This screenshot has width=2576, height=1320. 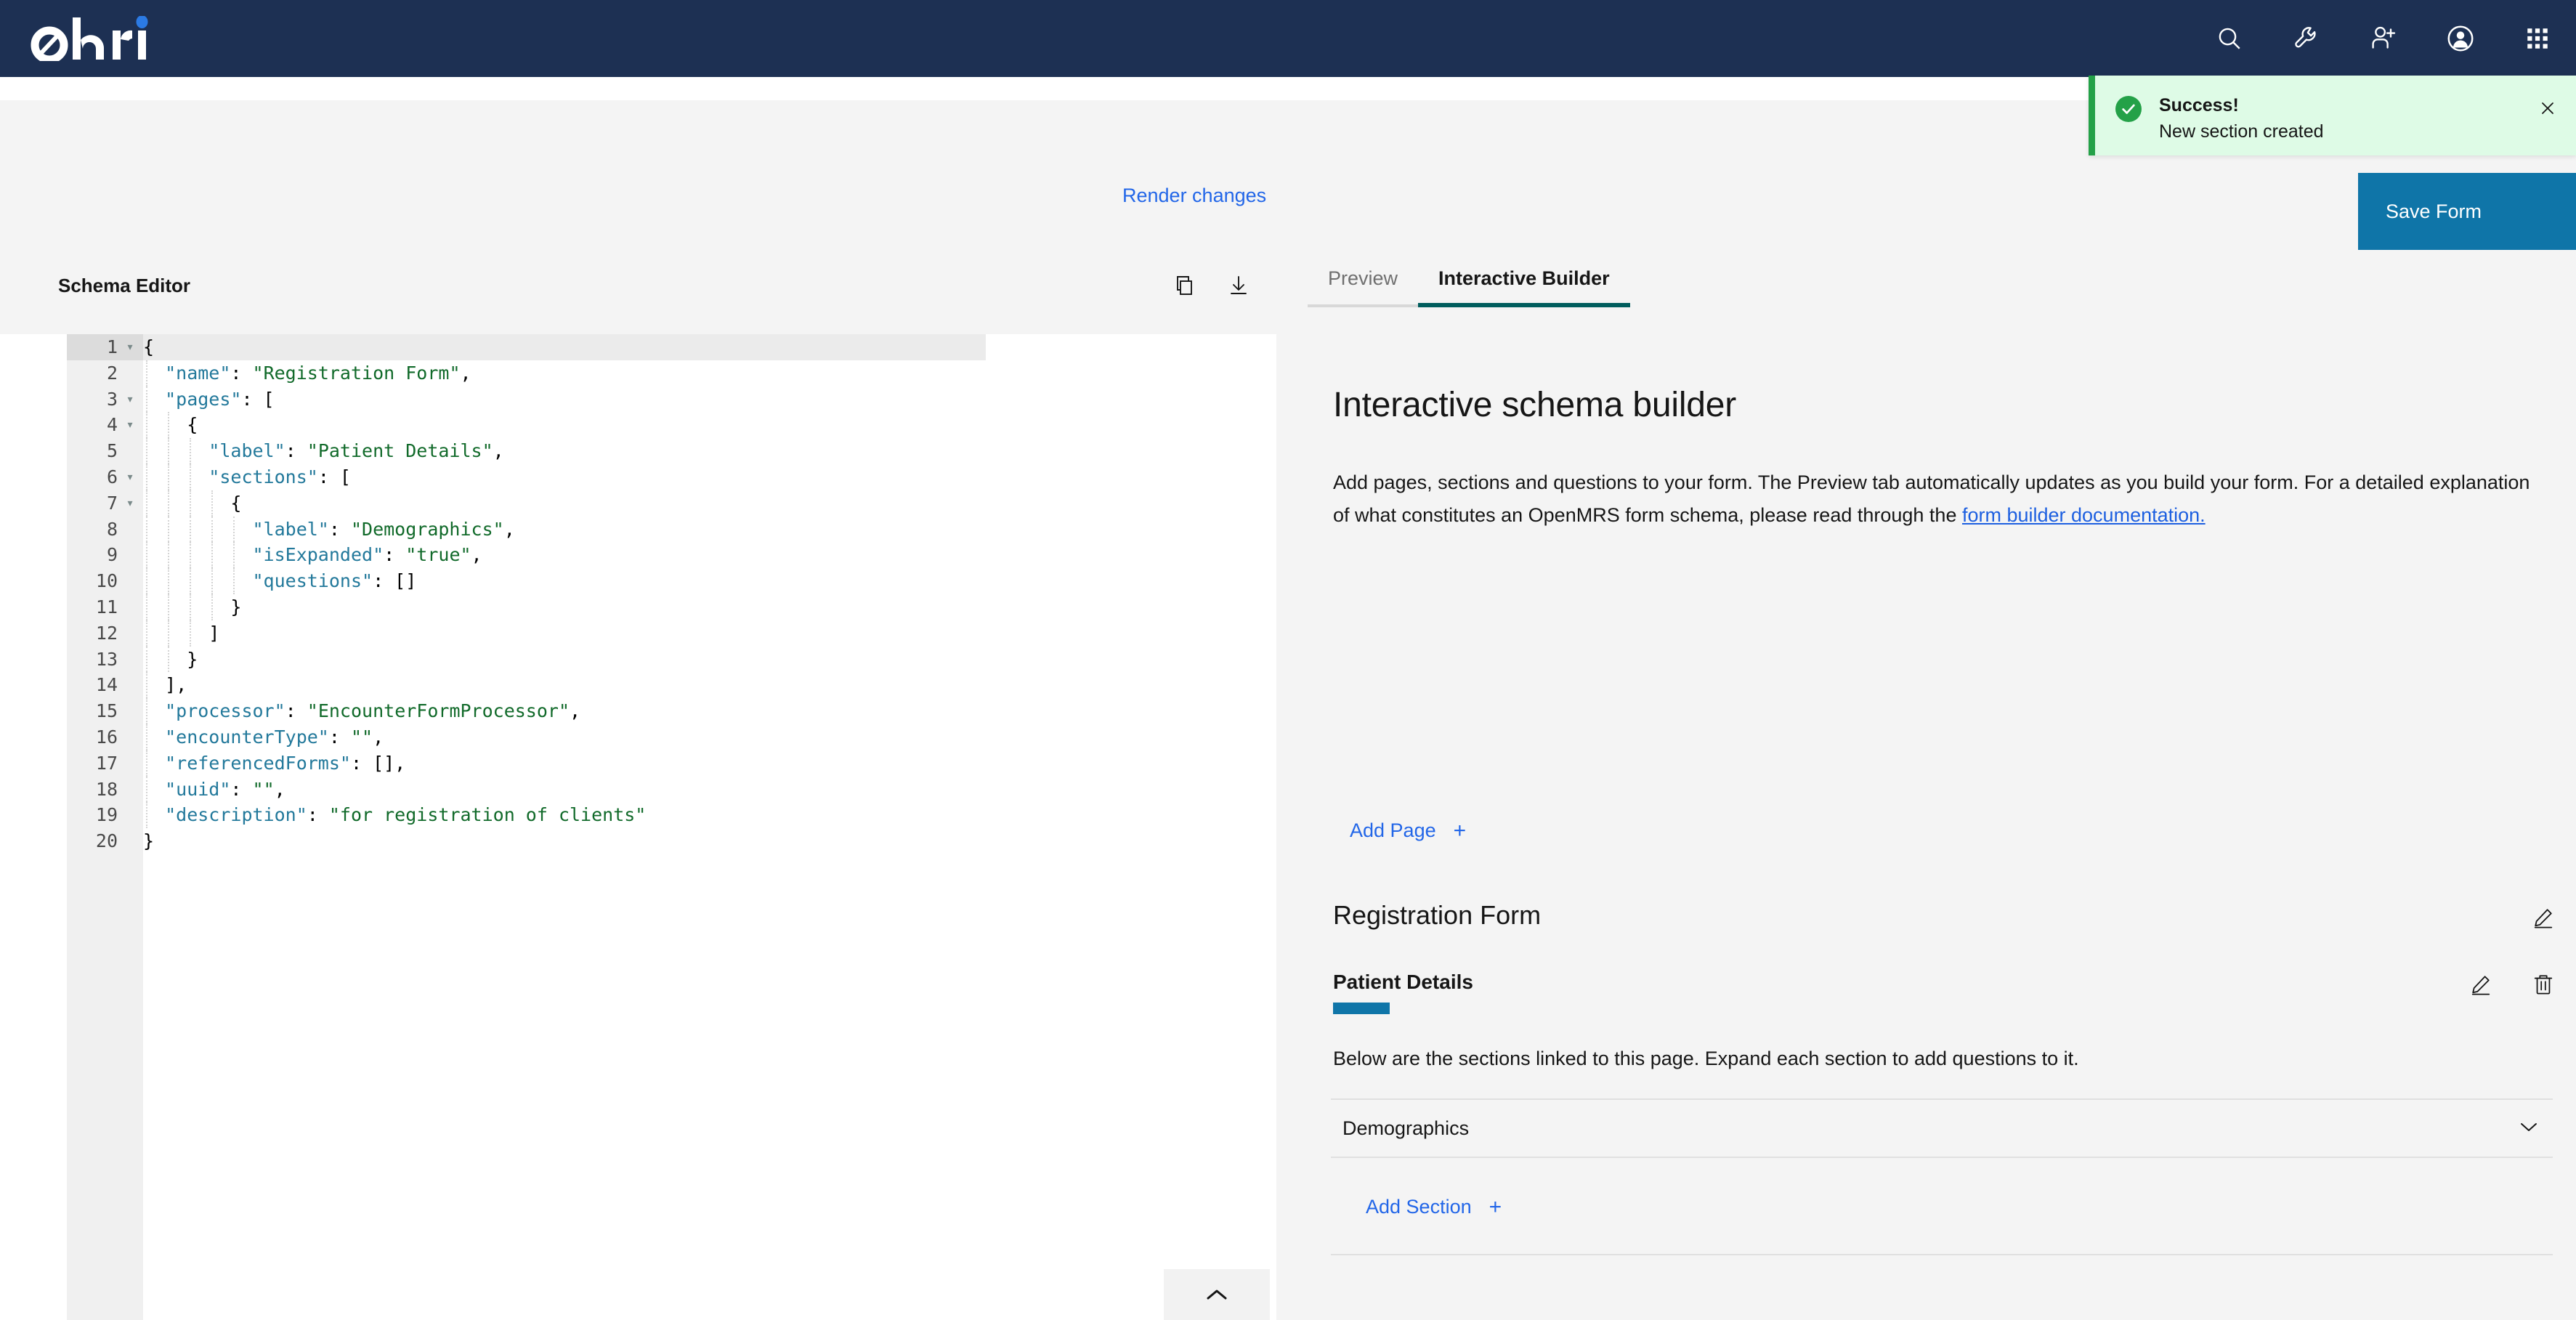 I want to click on line-number: 11, so click(x=106, y=607).